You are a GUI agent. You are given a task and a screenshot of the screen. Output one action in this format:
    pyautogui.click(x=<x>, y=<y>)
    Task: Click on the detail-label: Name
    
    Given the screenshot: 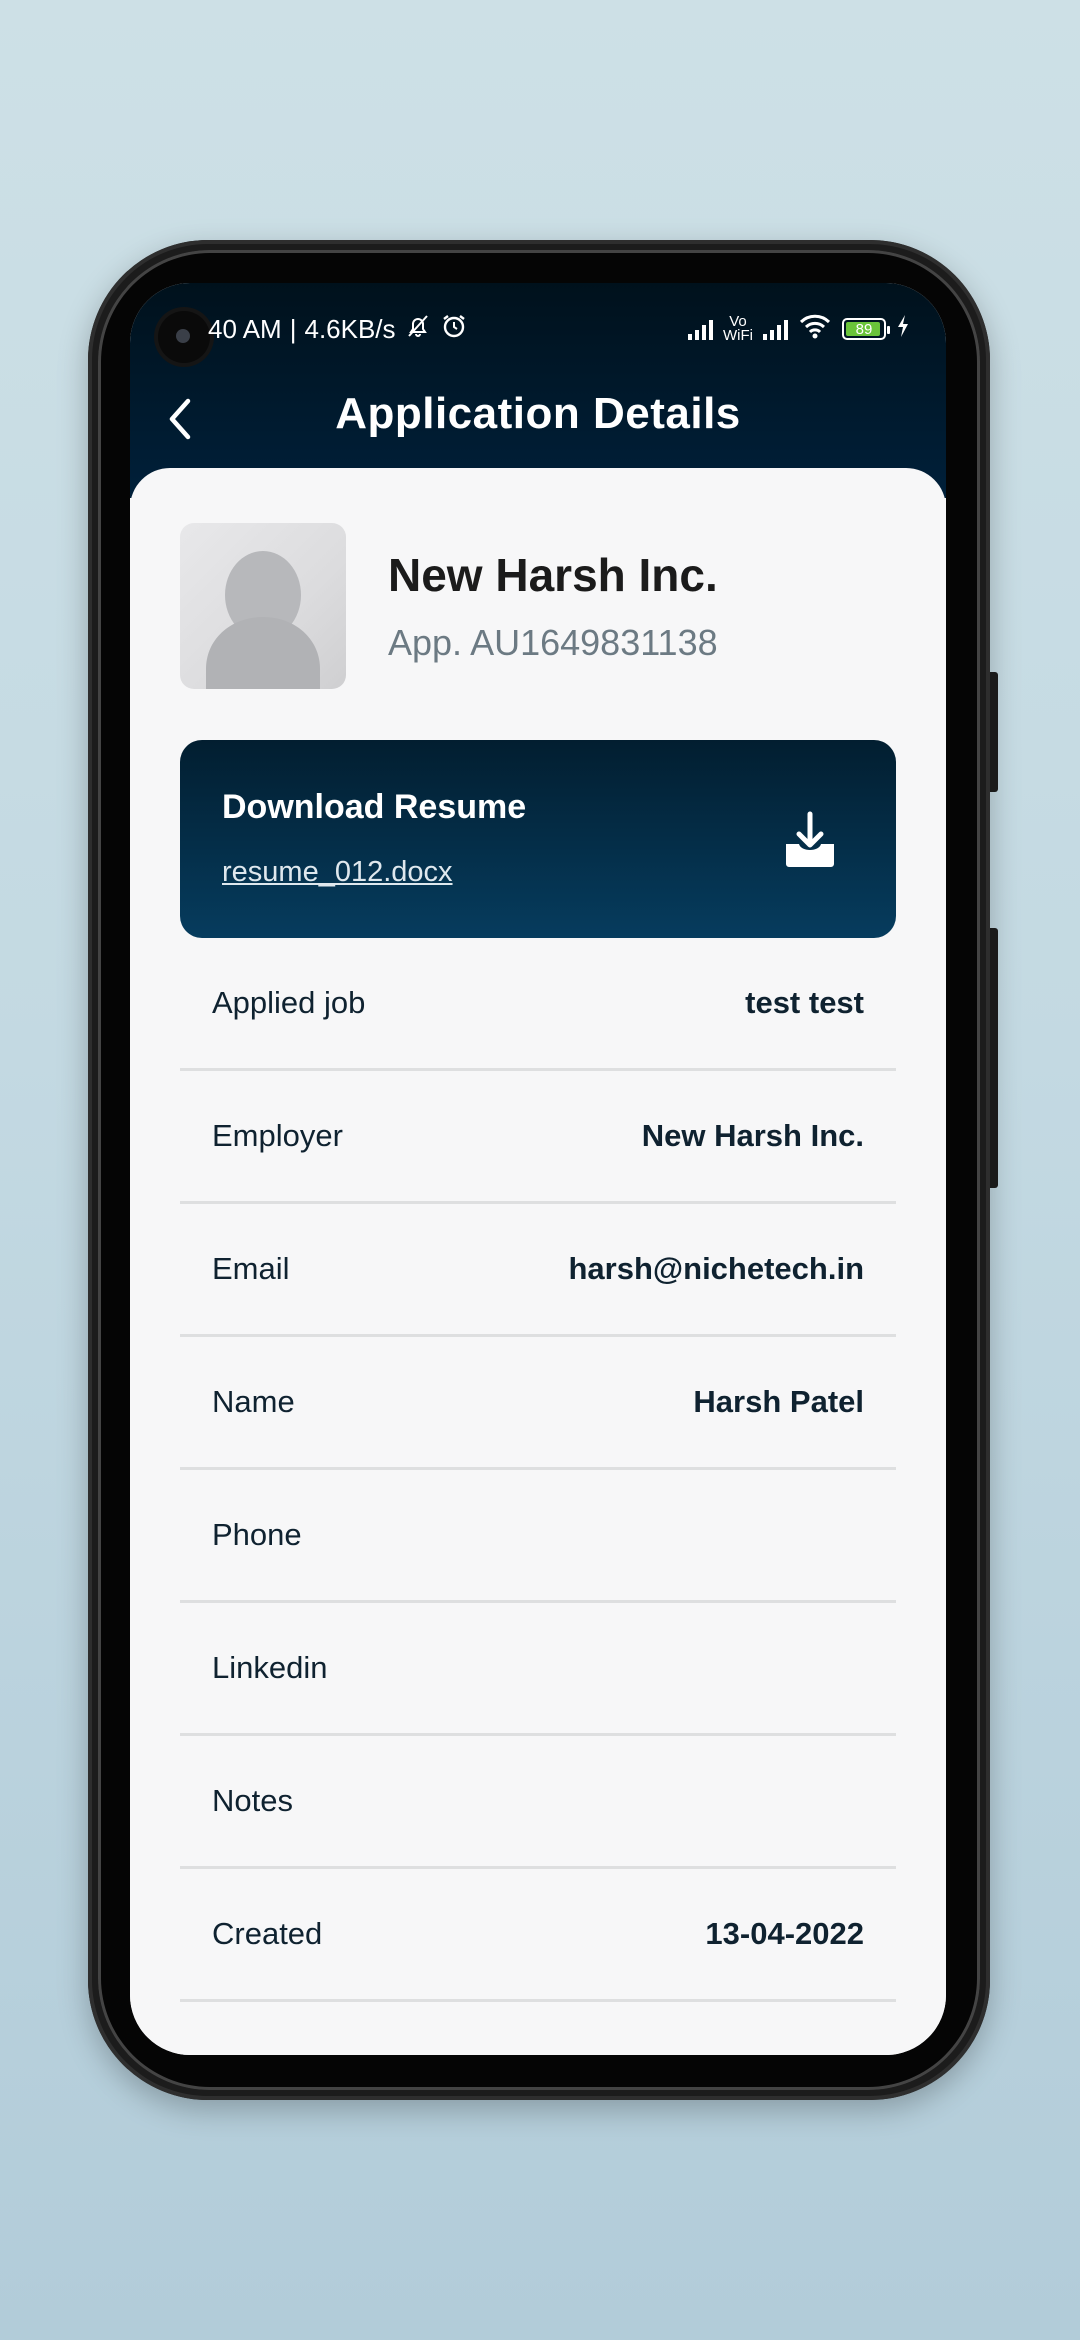 What is the action you would take?
    pyautogui.click(x=253, y=1401)
    